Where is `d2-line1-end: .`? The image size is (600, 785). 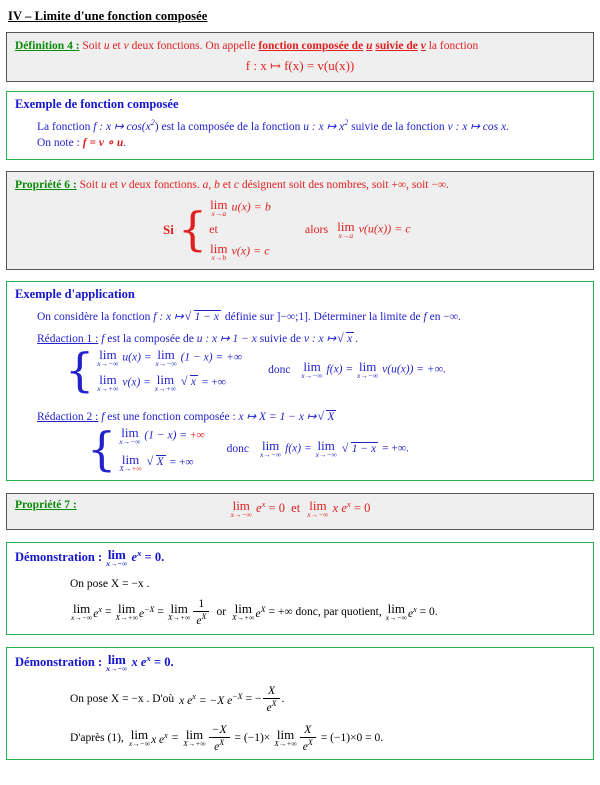
d2-line1-end: . is located at coordinates (283, 699).